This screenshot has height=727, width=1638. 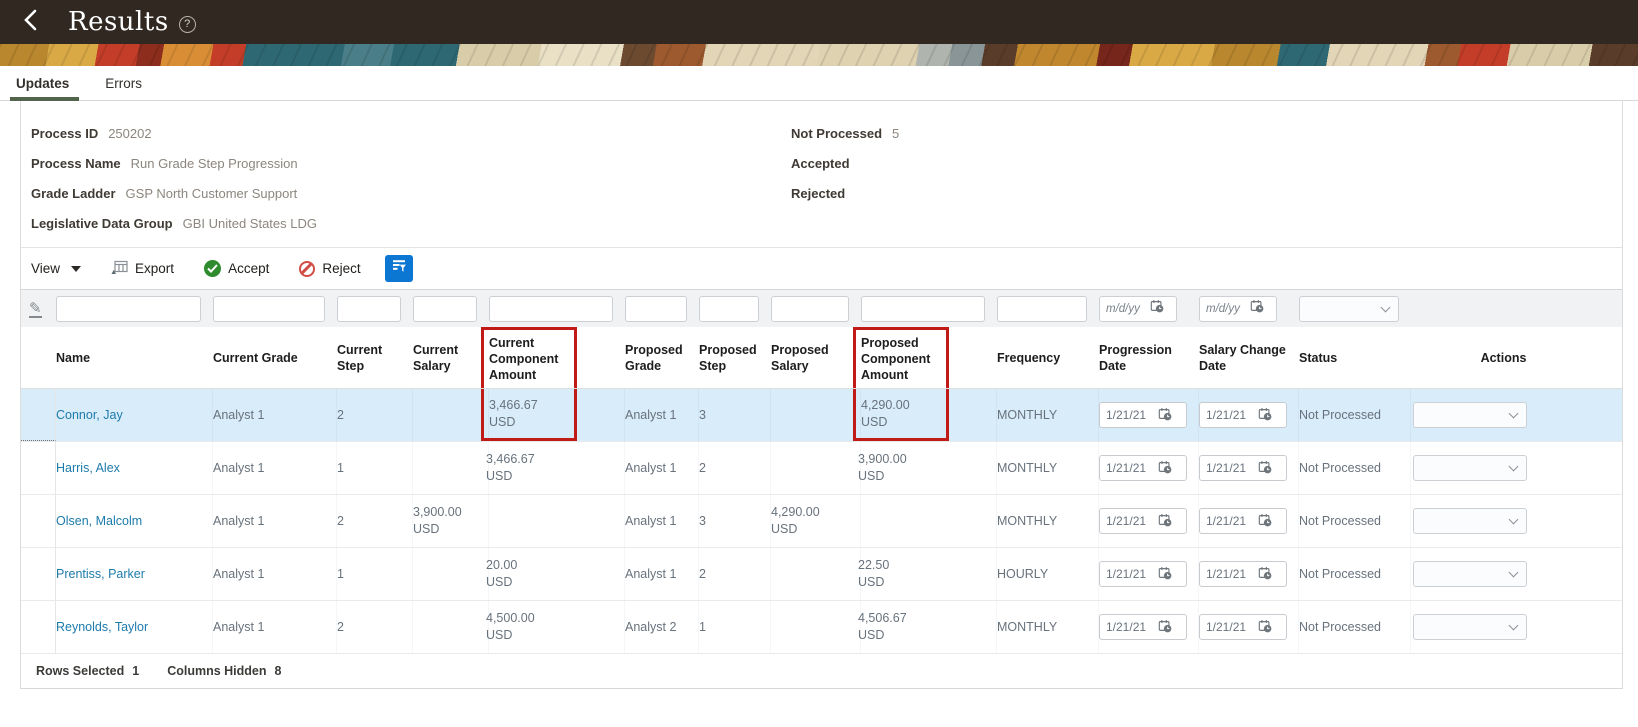 I want to click on cell-proposed-component-amount: 3,900.00 USD, so click(x=927, y=468).